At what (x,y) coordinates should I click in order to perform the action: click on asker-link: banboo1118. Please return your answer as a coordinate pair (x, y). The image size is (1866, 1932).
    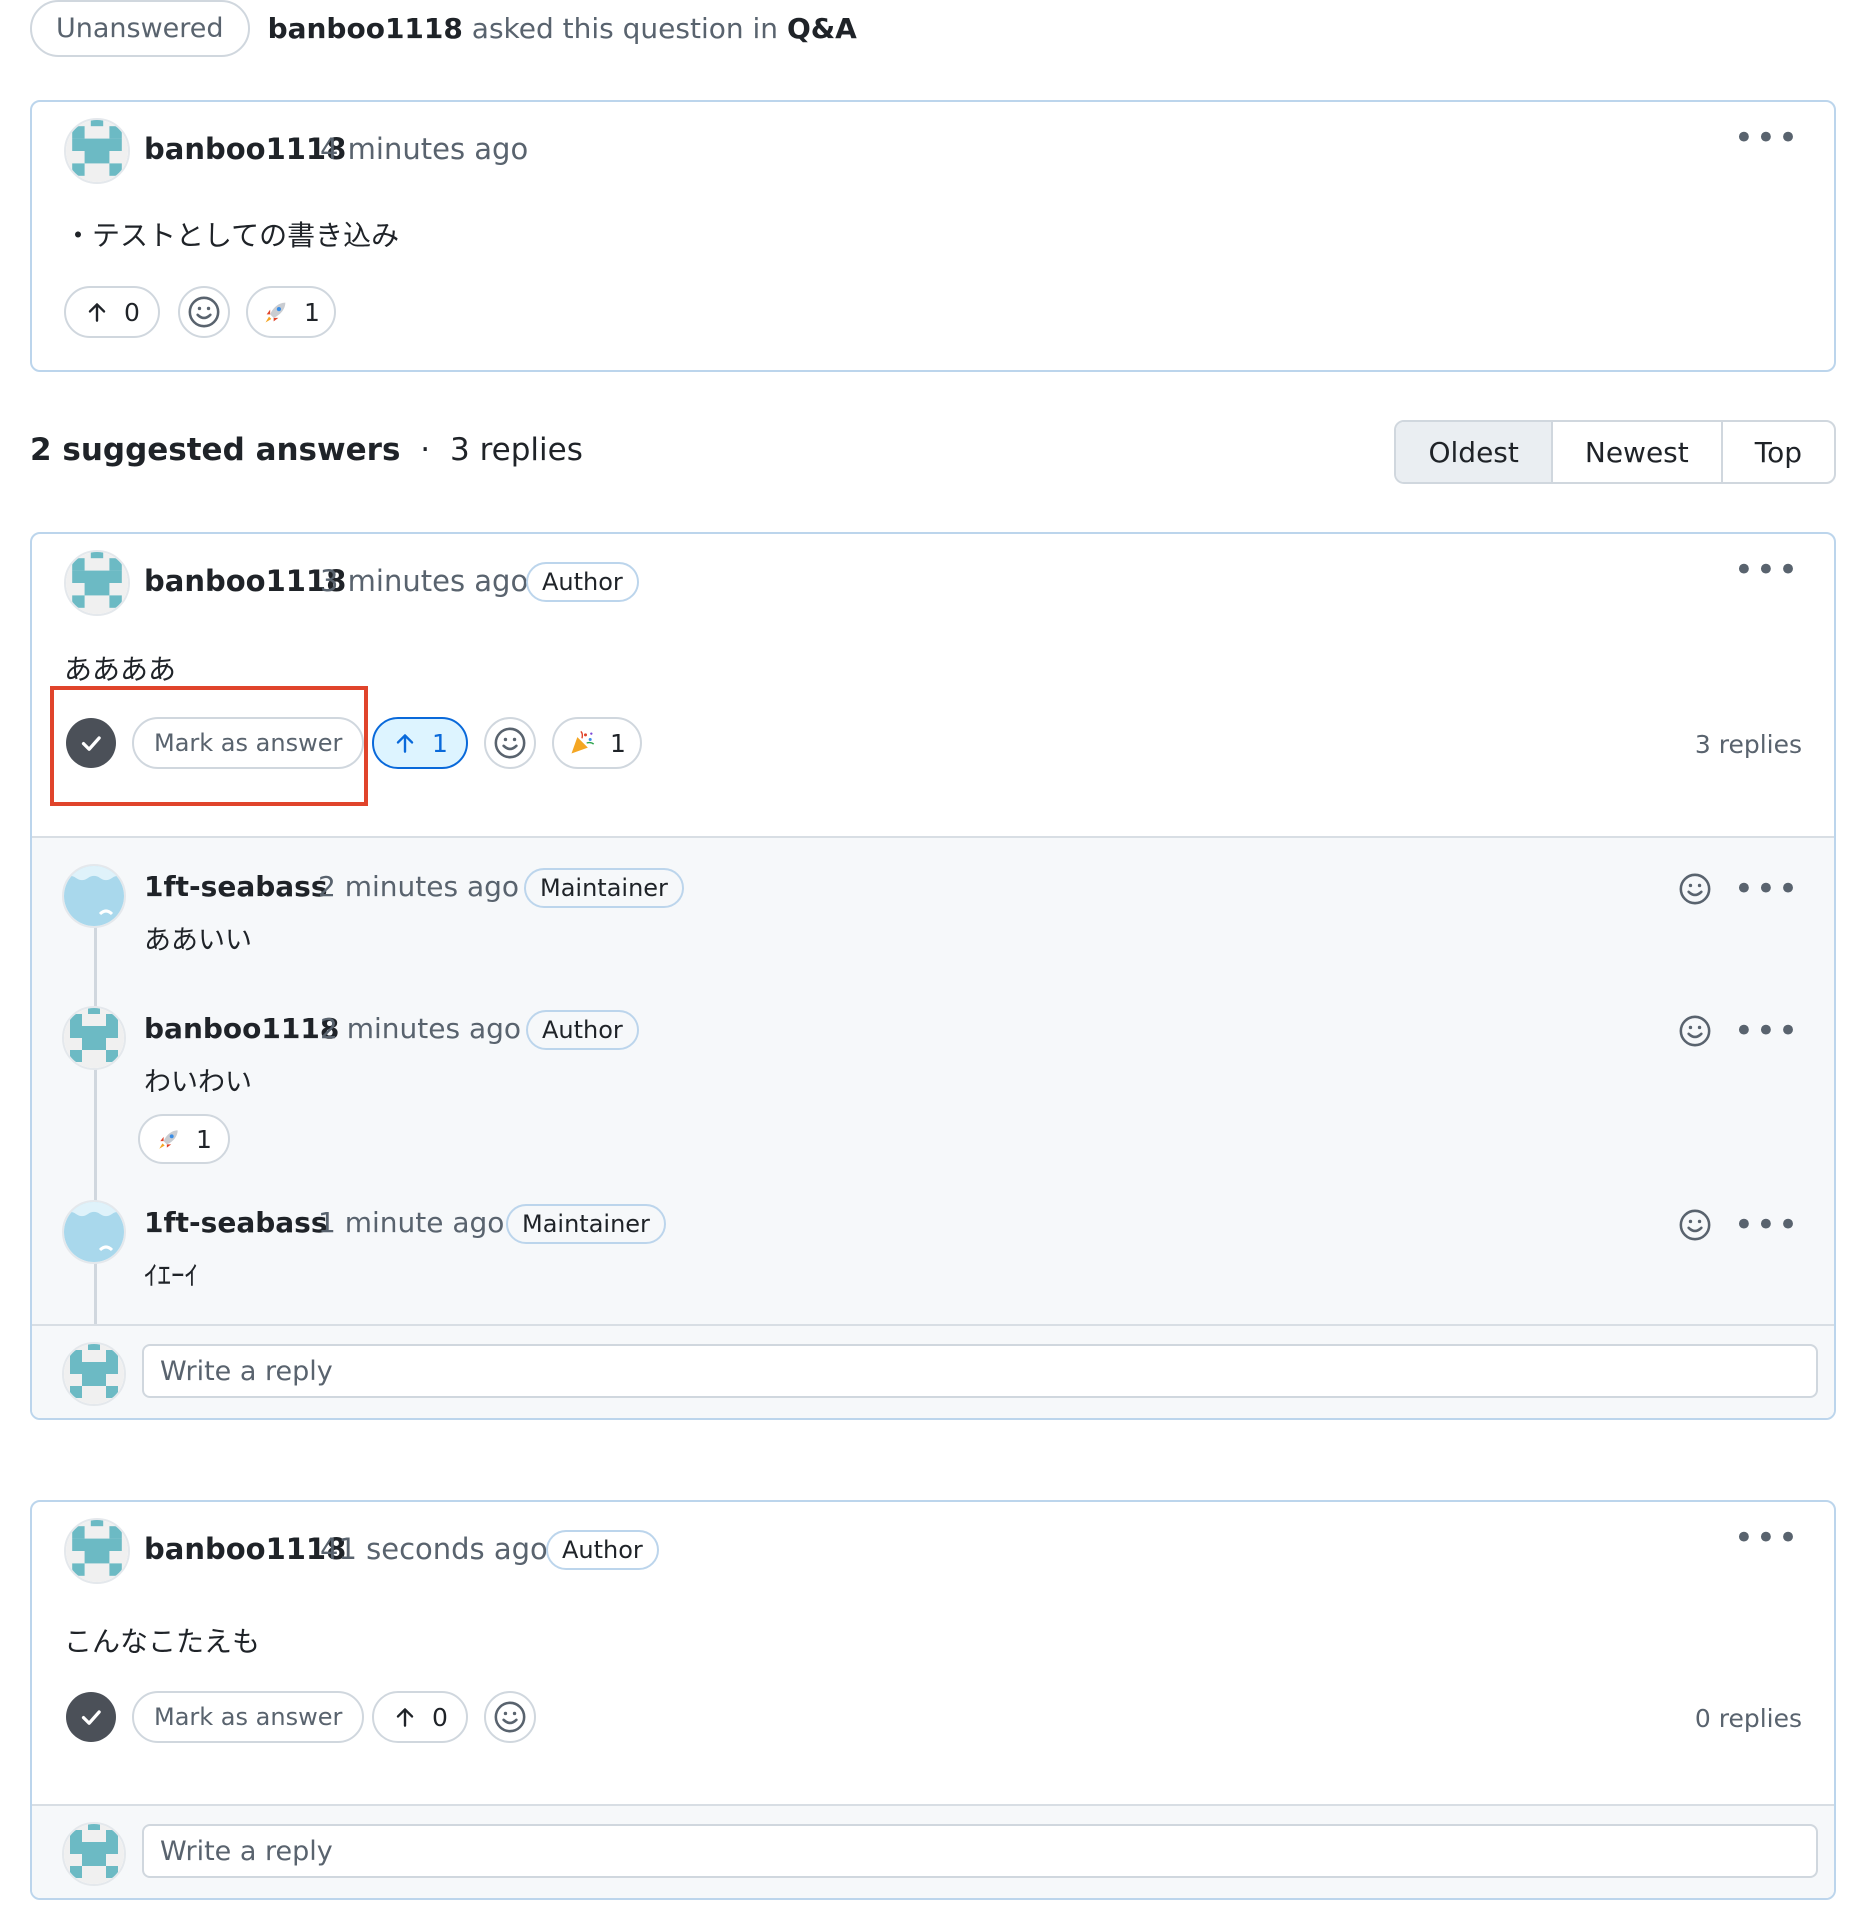
    Looking at the image, I should click on (365, 28).